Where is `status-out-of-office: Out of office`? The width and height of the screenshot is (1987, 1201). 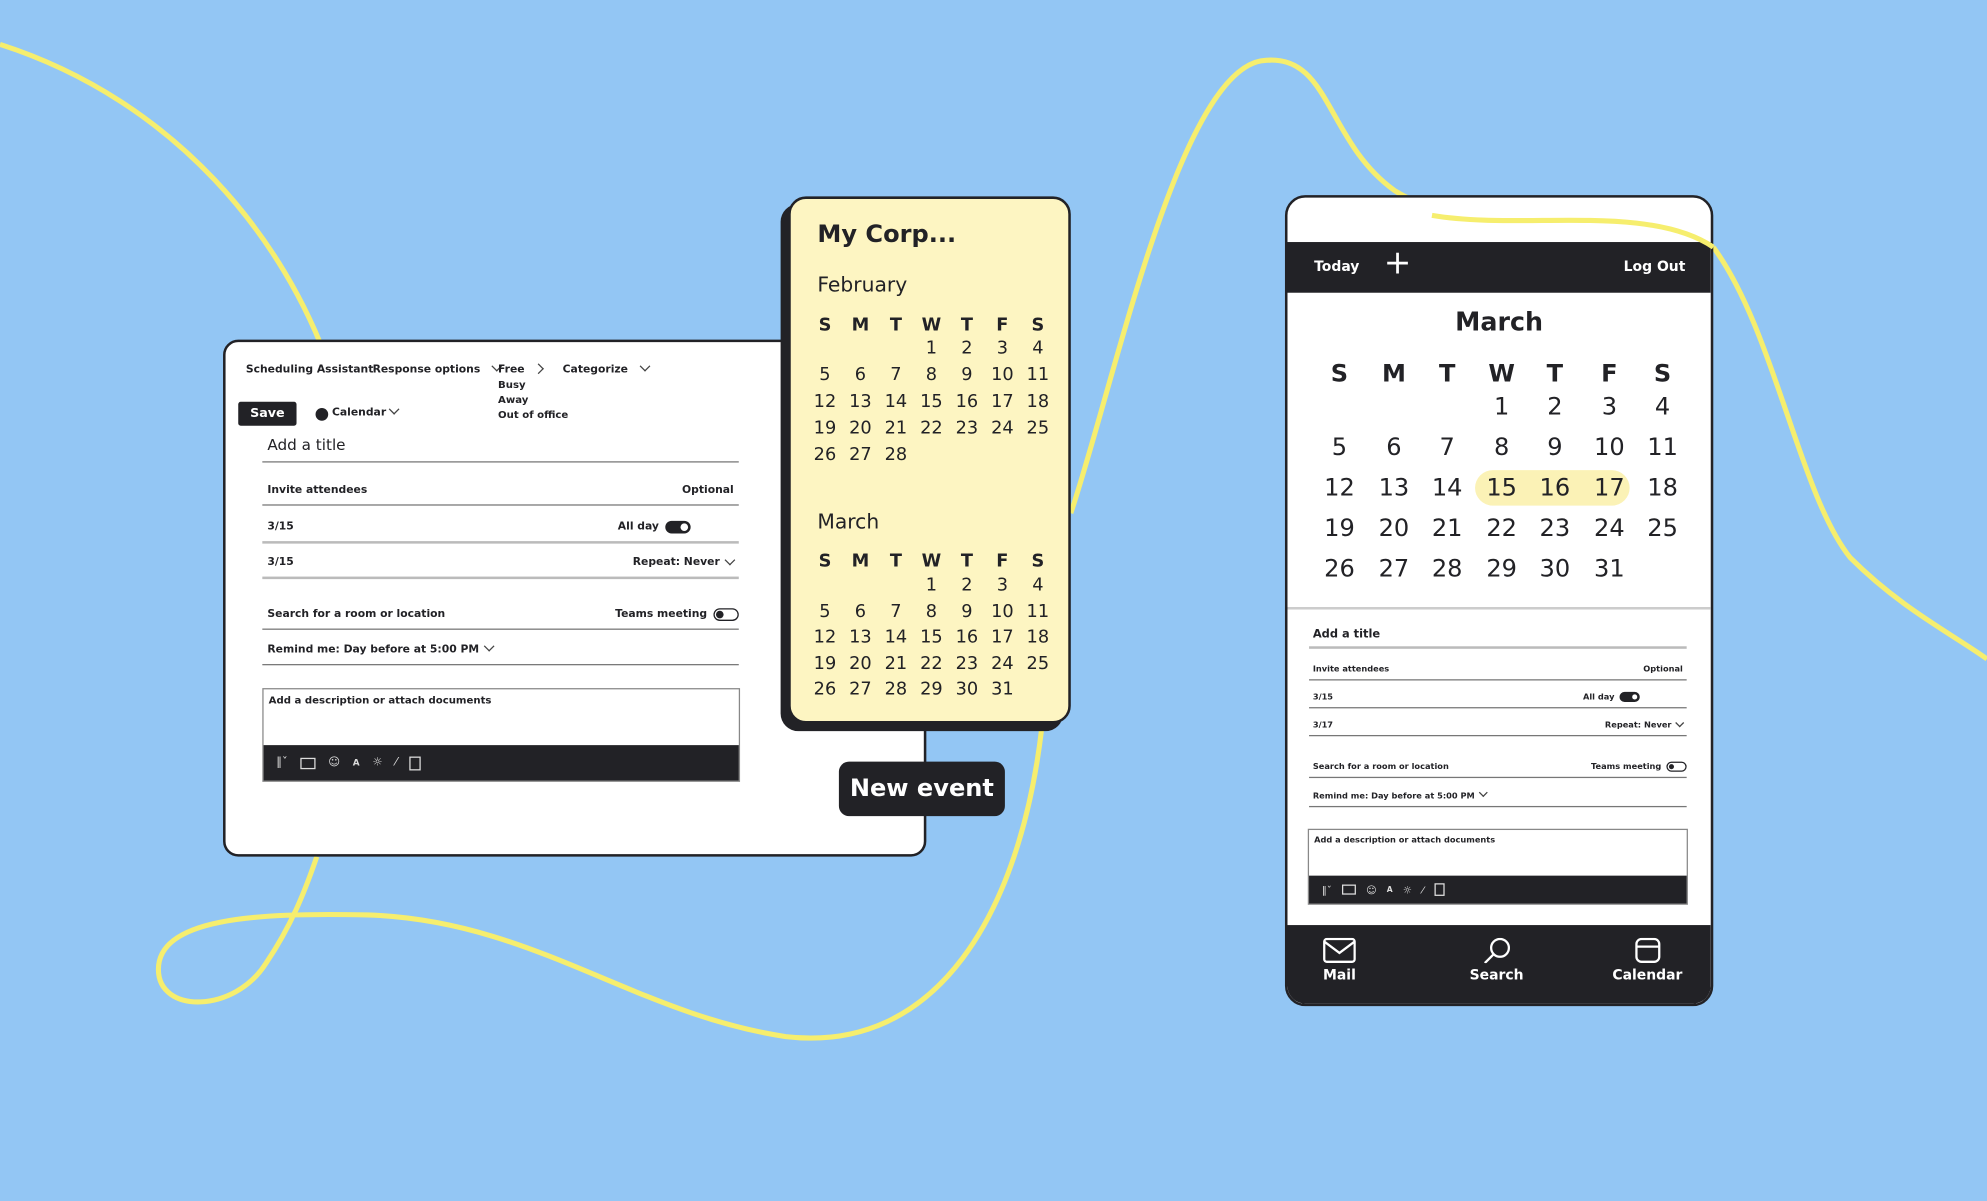
status-out-of-office: Out of office is located at coordinates (533, 414).